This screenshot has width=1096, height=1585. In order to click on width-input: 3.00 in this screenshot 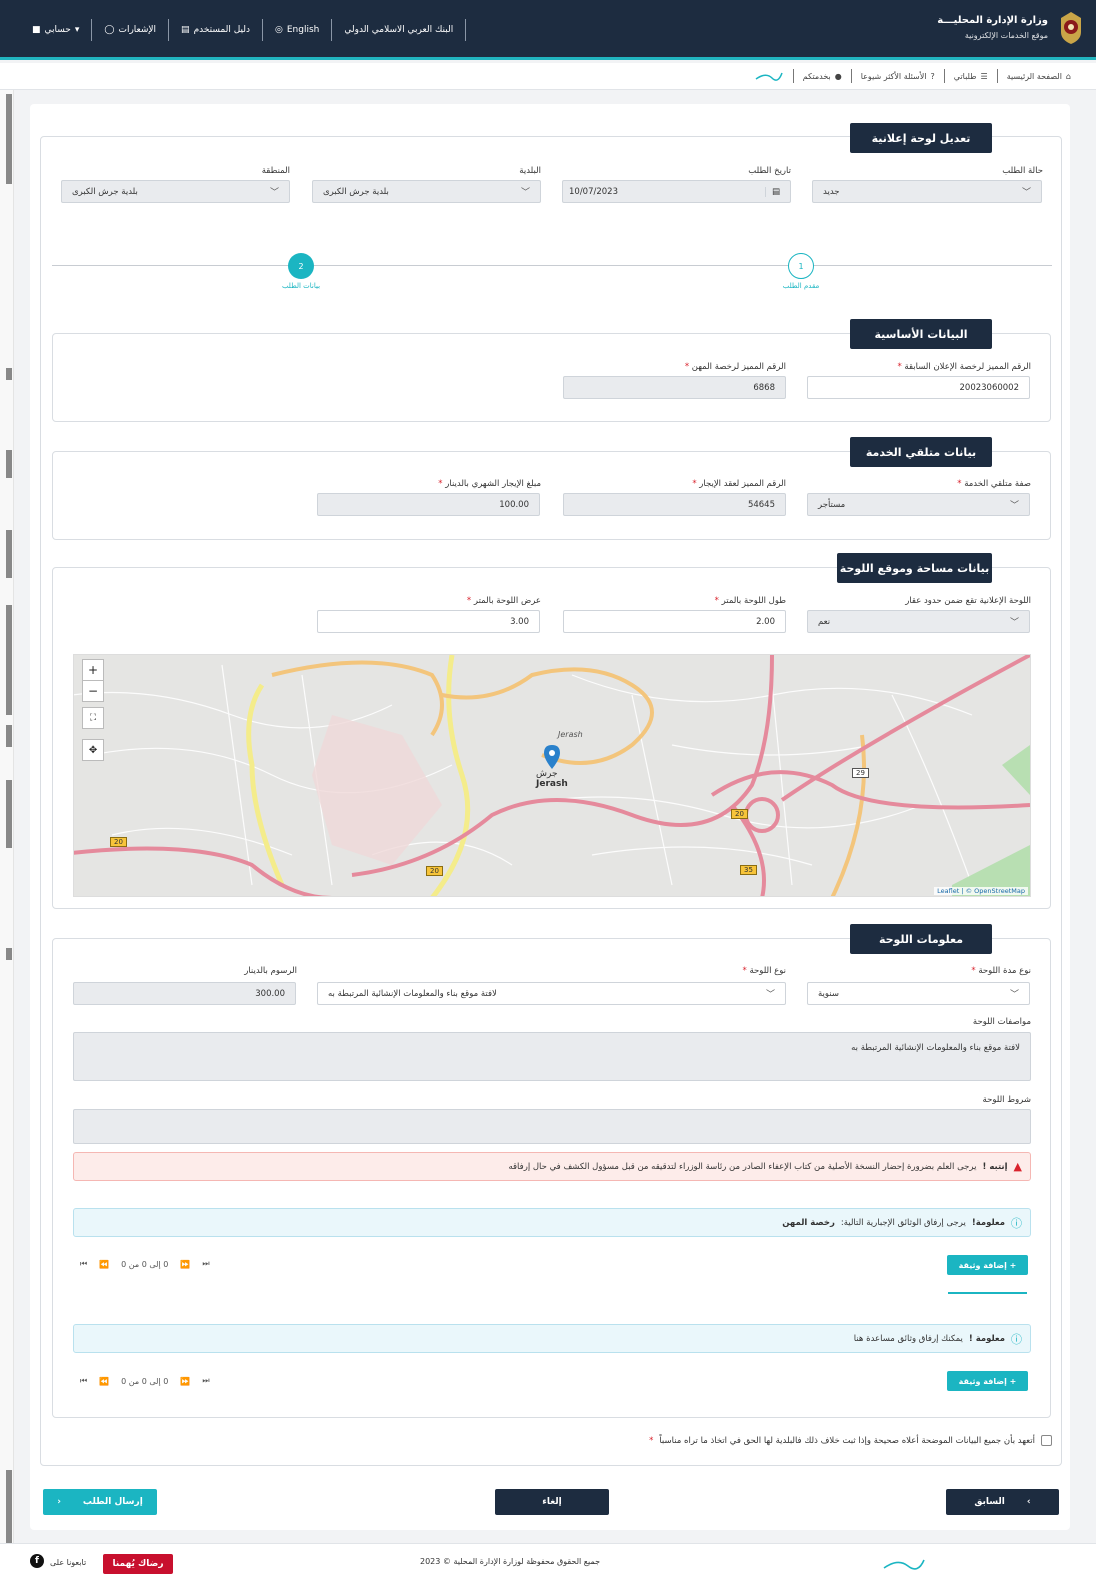, I will do `click(428, 621)`.